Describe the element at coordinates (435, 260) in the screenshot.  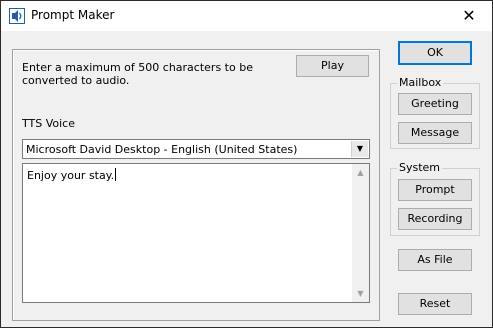
I see `as-file-button: As File` at that location.